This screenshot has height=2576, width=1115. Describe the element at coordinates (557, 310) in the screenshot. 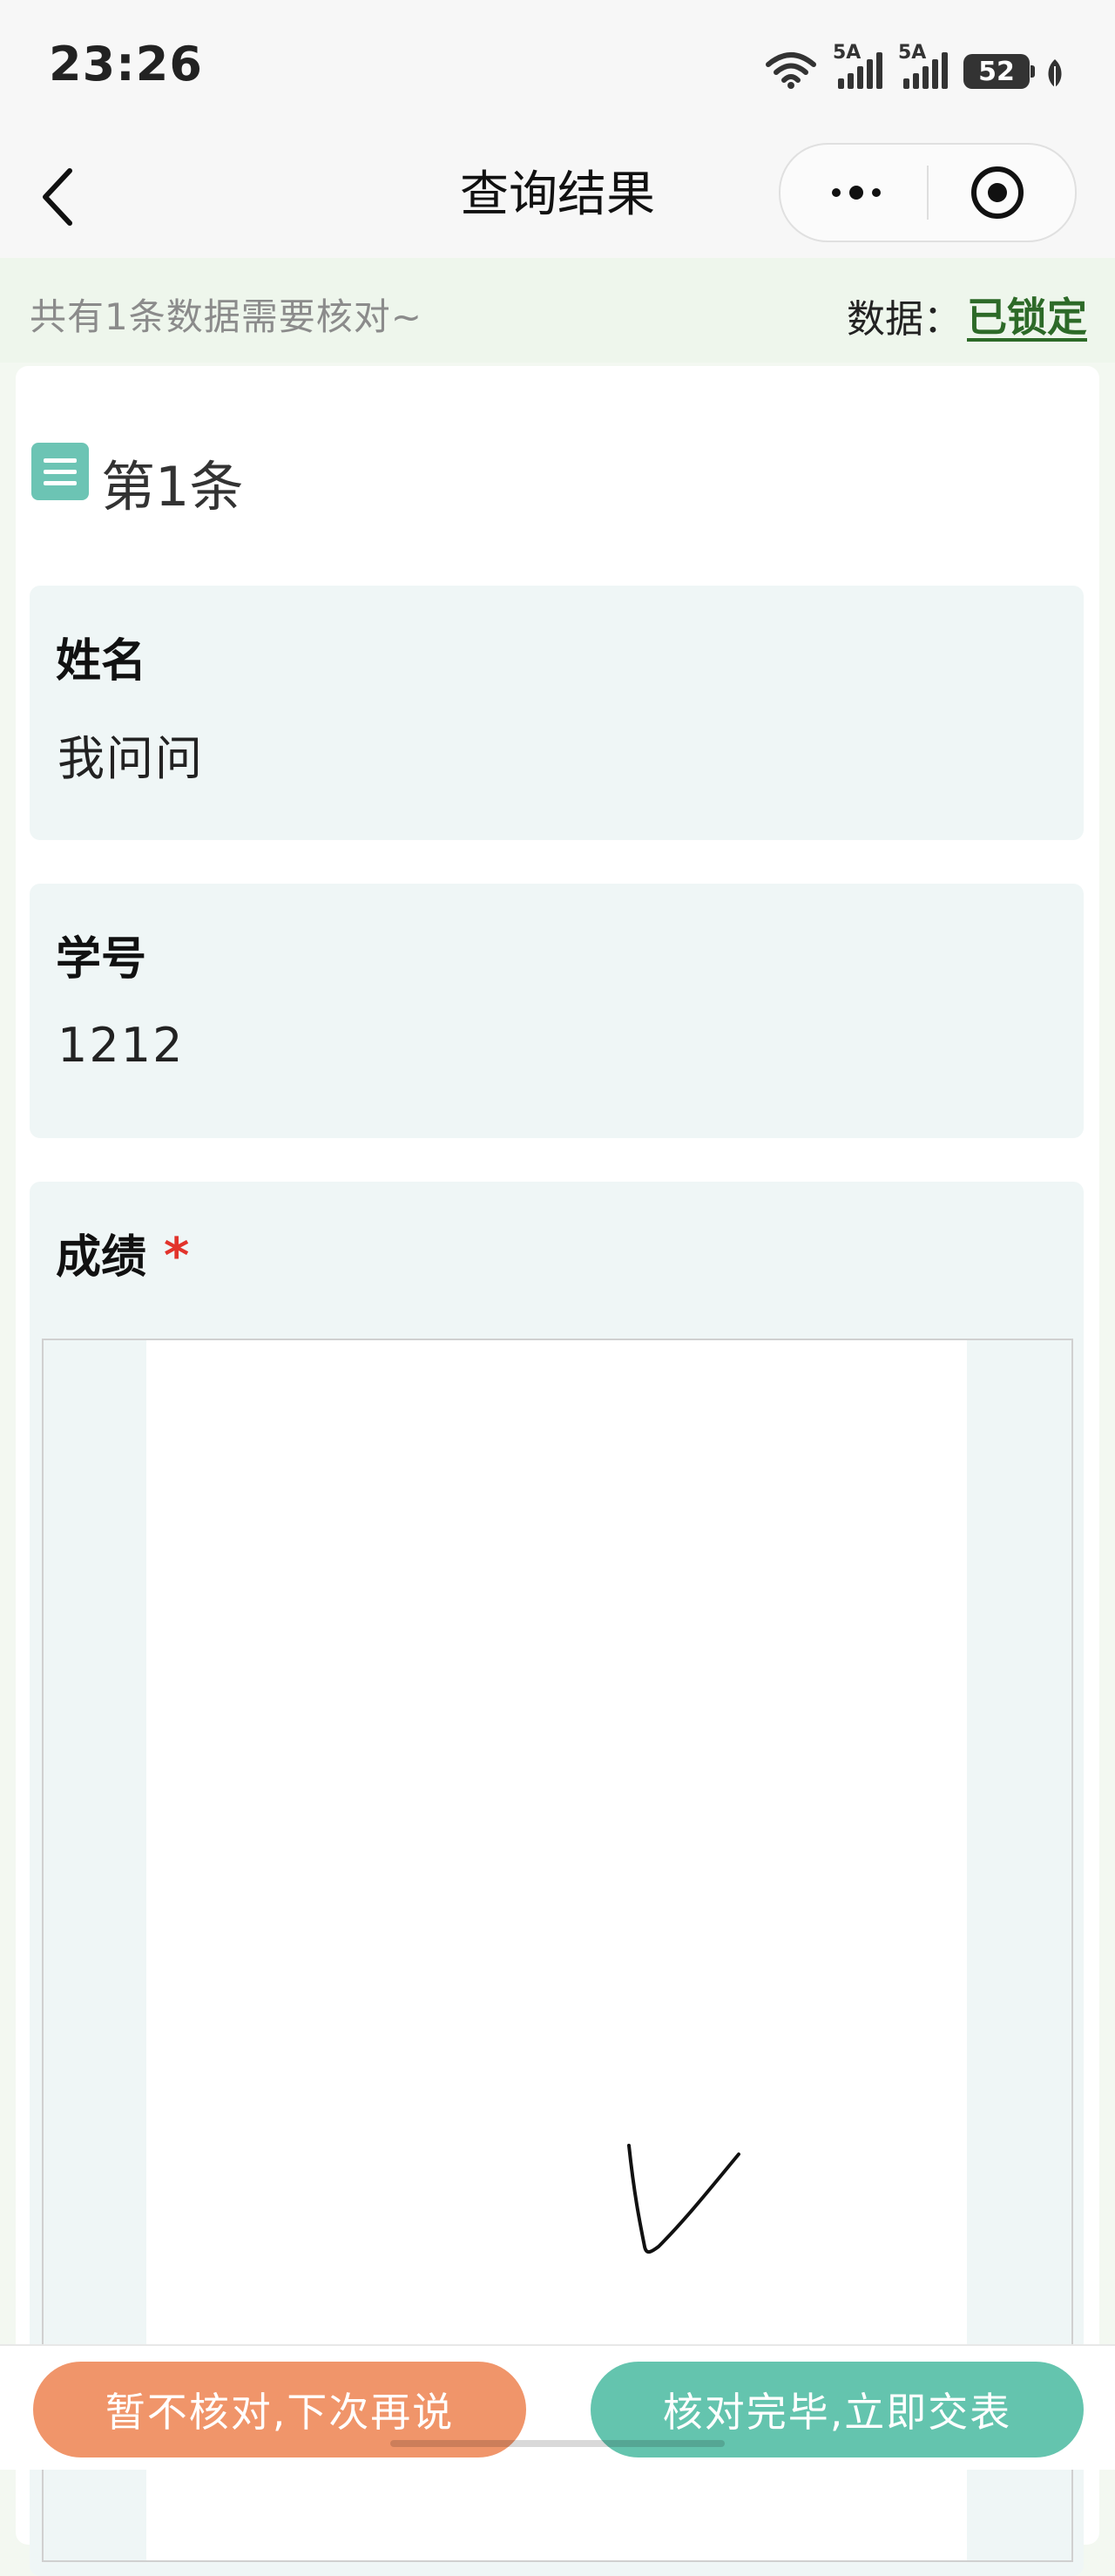

I see `info-strip: 共有1条数据需要核对~ 数据： 已锁定` at that location.